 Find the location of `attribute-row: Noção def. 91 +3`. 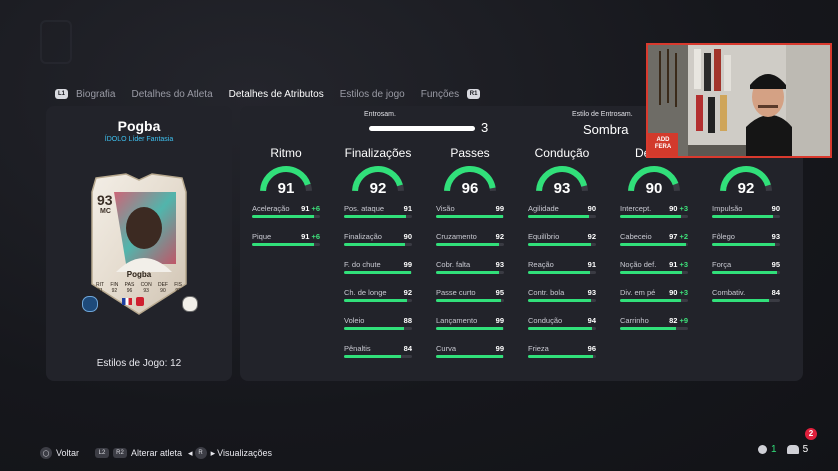

attribute-row: Noção def. 91 +3 is located at coordinates (654, 267).